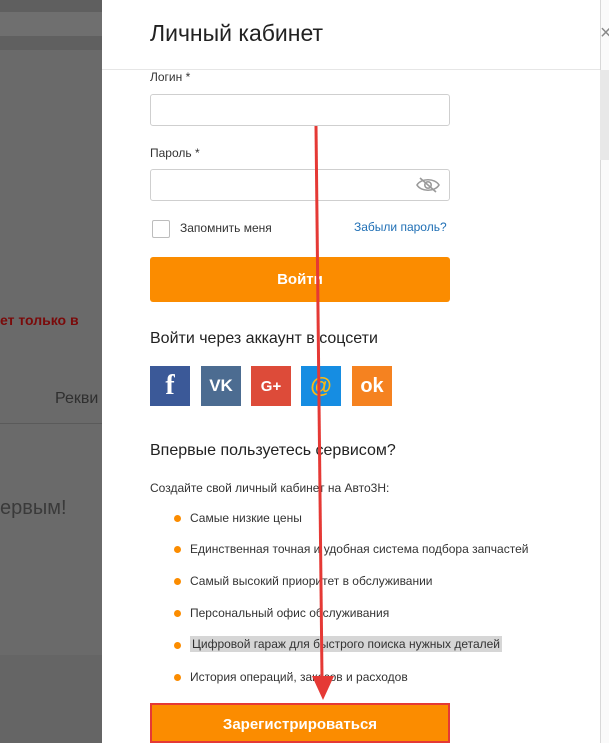 This screenshot has height=743, width=609. Describe the element at coordinates (290, 613) in the screenshot. I see `feature-item: Персональный офис обслуживания` at that location.